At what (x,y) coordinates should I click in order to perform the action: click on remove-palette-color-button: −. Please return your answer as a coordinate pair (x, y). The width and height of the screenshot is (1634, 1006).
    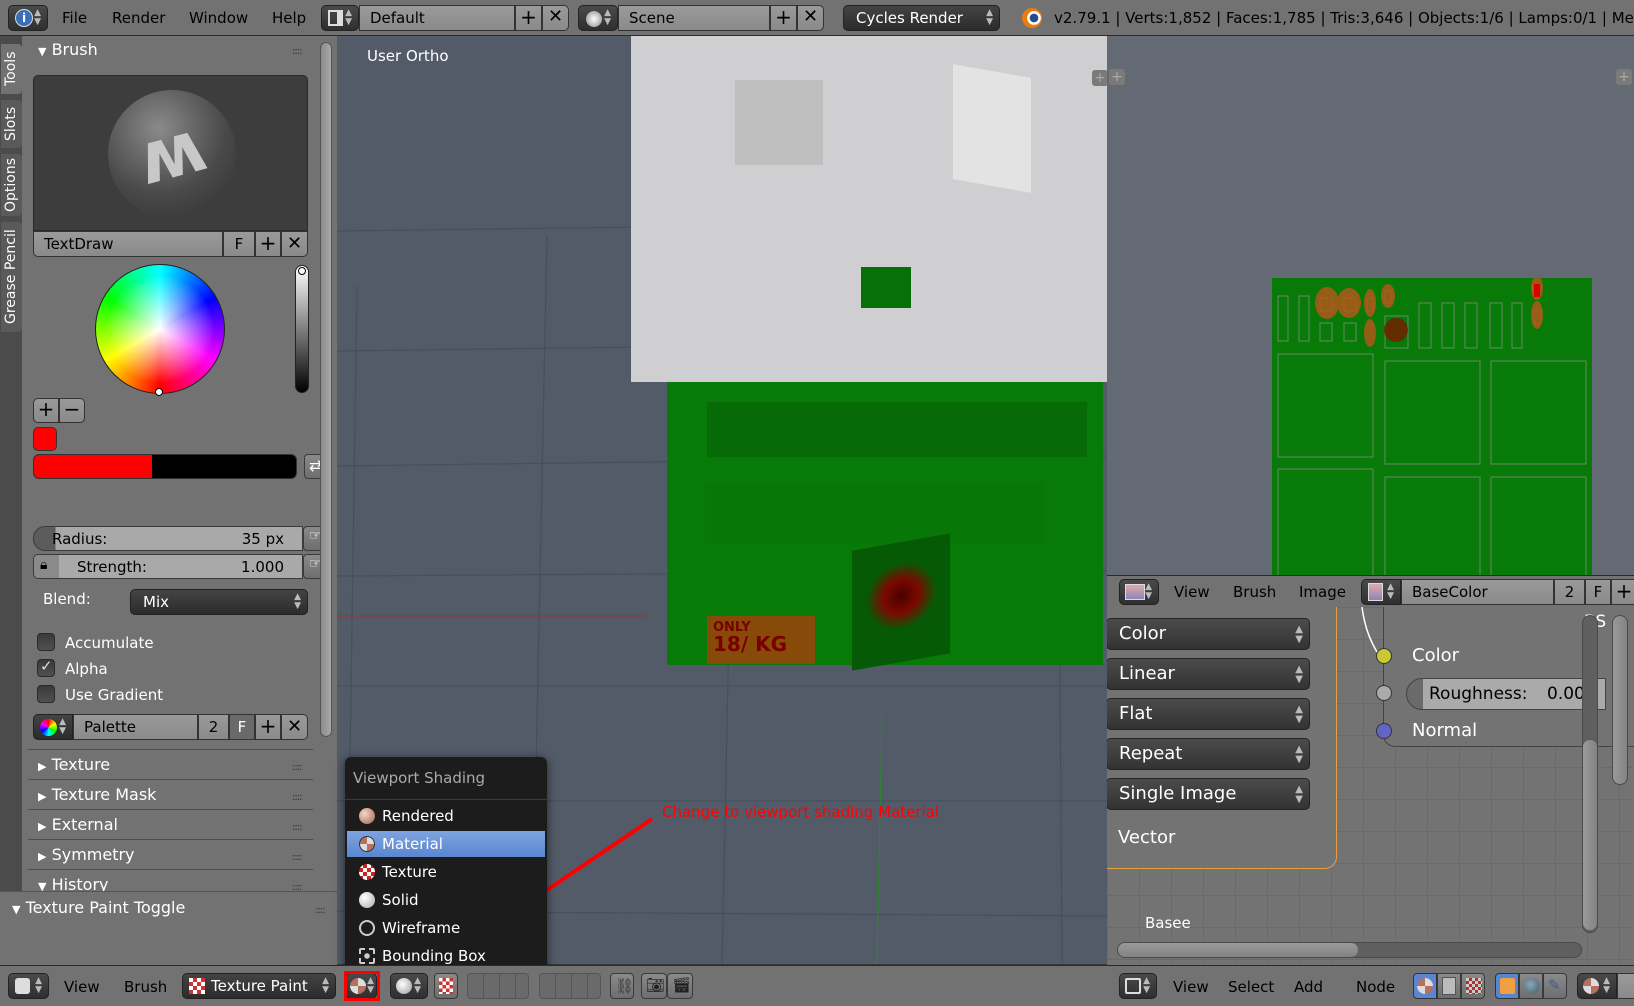
    Looking at the image, I should click on (72, 410).